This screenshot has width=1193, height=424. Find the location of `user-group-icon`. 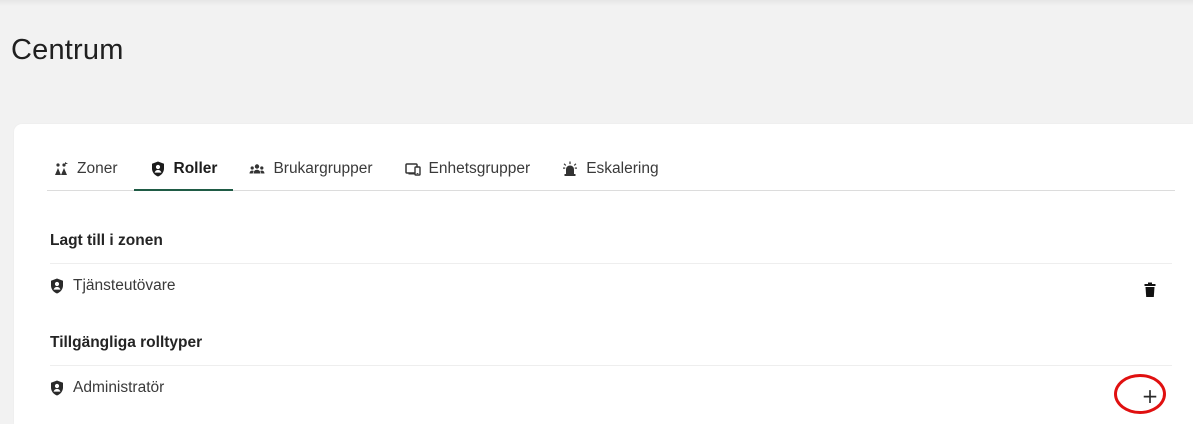

user-group-icon is located at coordinates (257, 169).